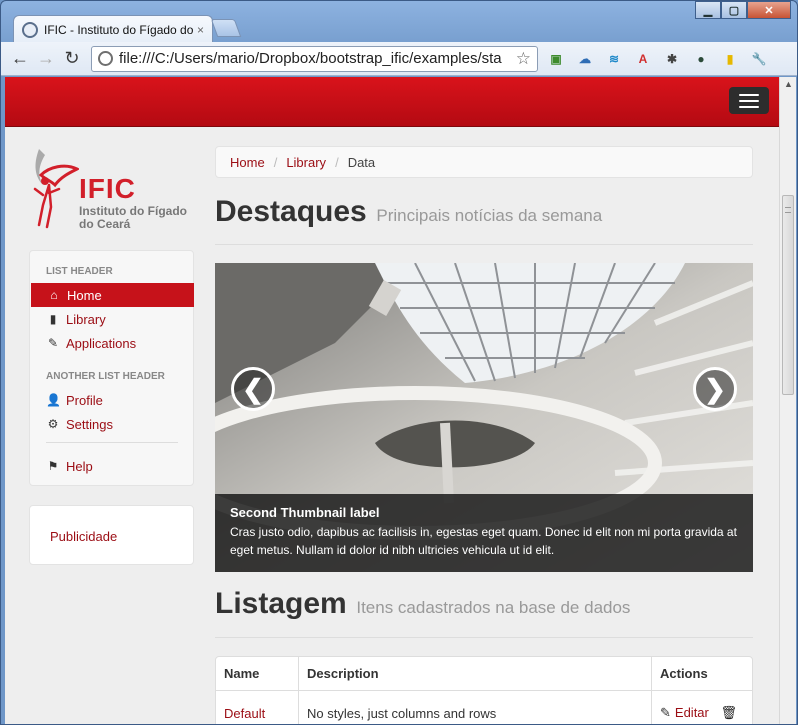  I want to click on carousel-prev-button: ❮, so click(253, 389).